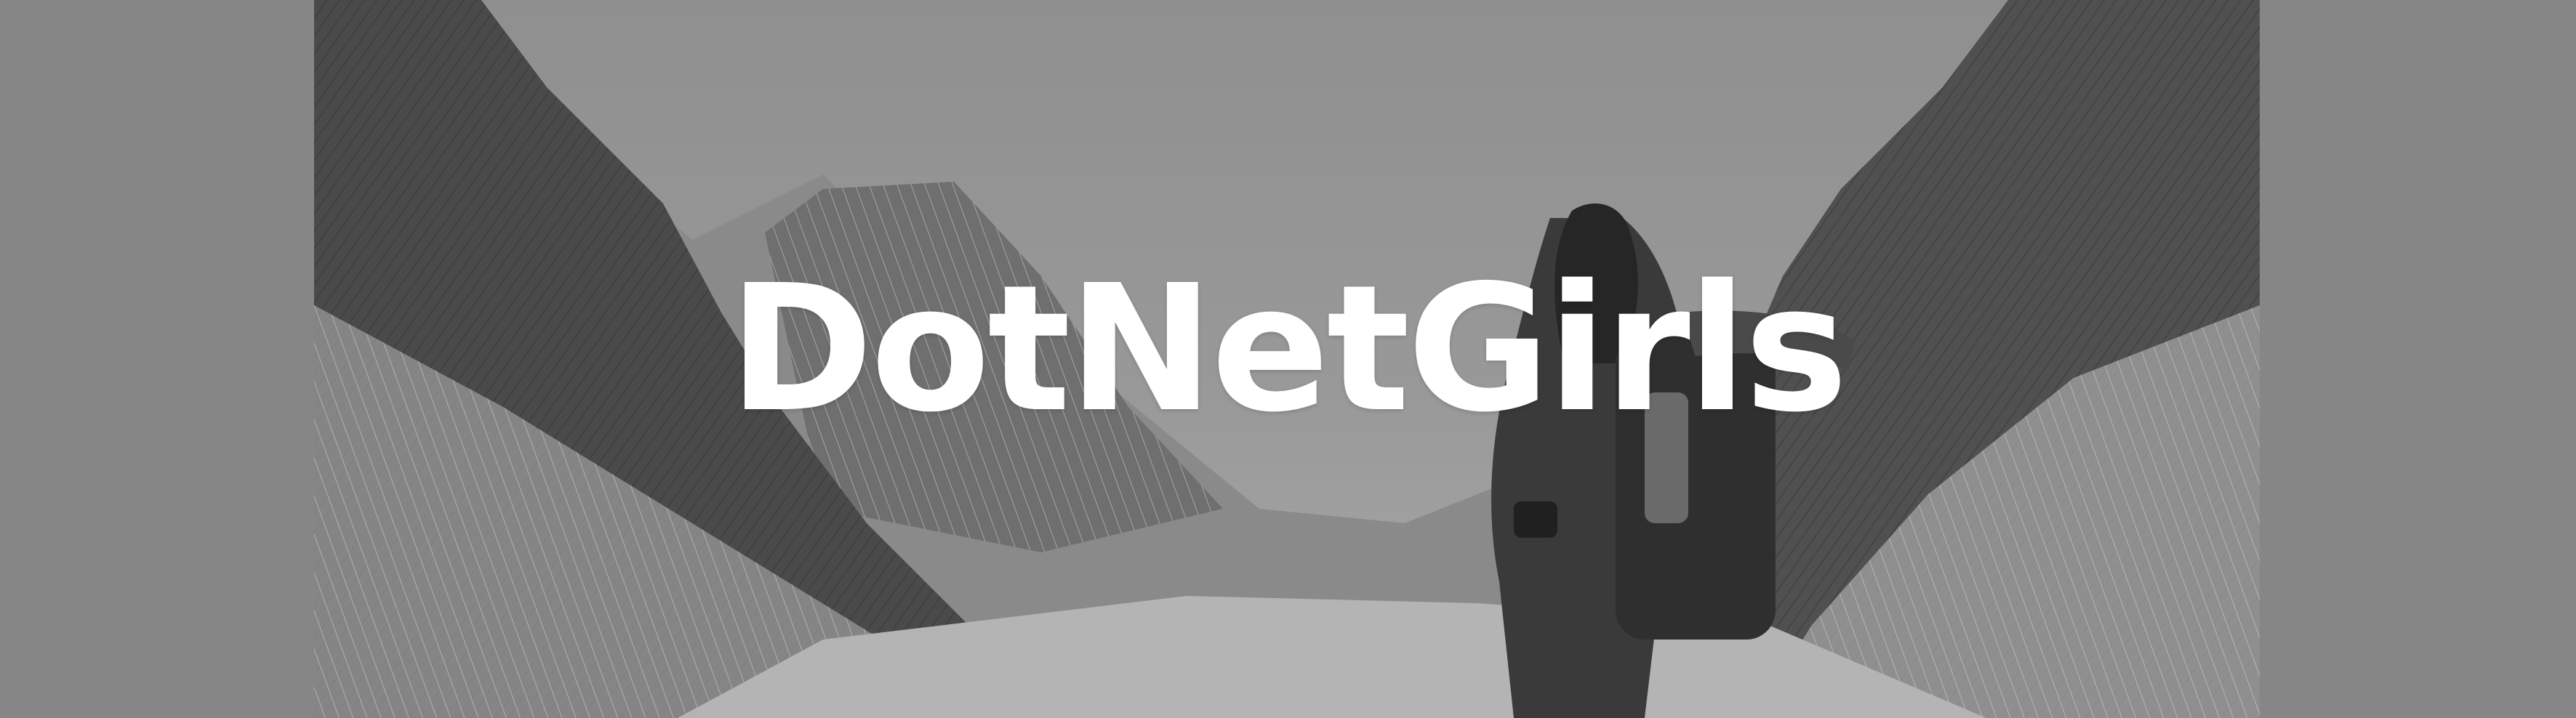 The width and height of the screenshot is (2576, 718). Describe the element at coordinates (1535, 519) in the screenshot. I see `camera` at that location.